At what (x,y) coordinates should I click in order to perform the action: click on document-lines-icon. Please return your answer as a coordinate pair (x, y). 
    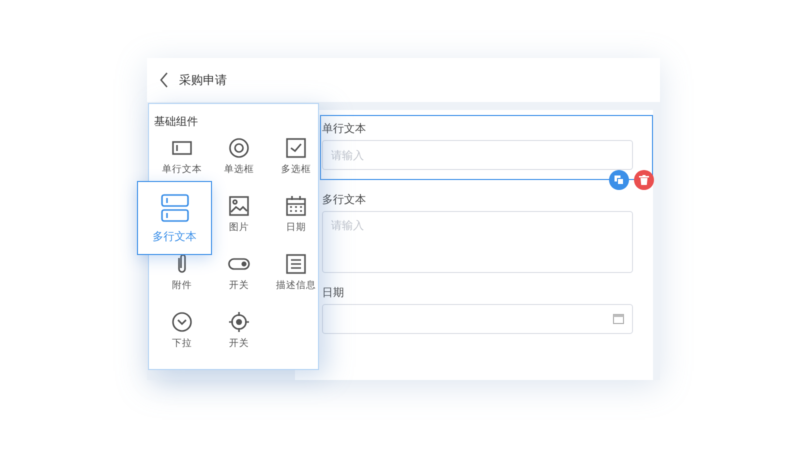
    Looking at the image, I should click on (296, 264).